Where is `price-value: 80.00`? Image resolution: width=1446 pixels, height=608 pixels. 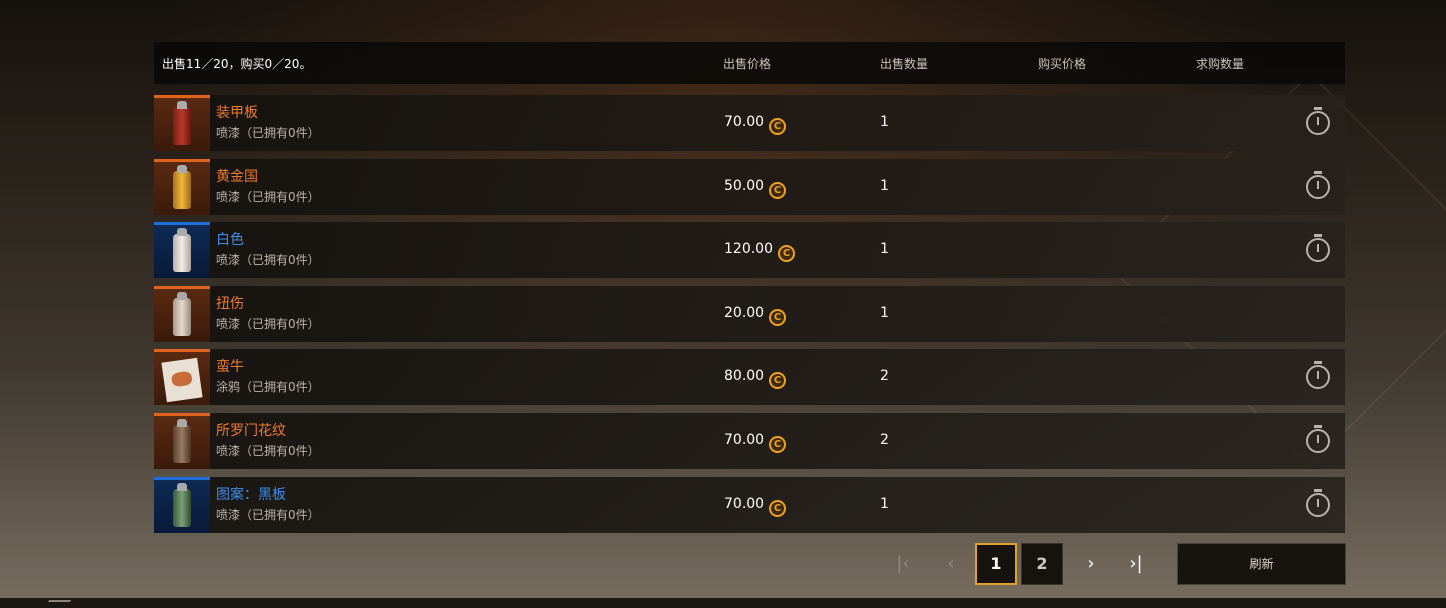 price-value: 80.00 is located at coordinates (744, 376).